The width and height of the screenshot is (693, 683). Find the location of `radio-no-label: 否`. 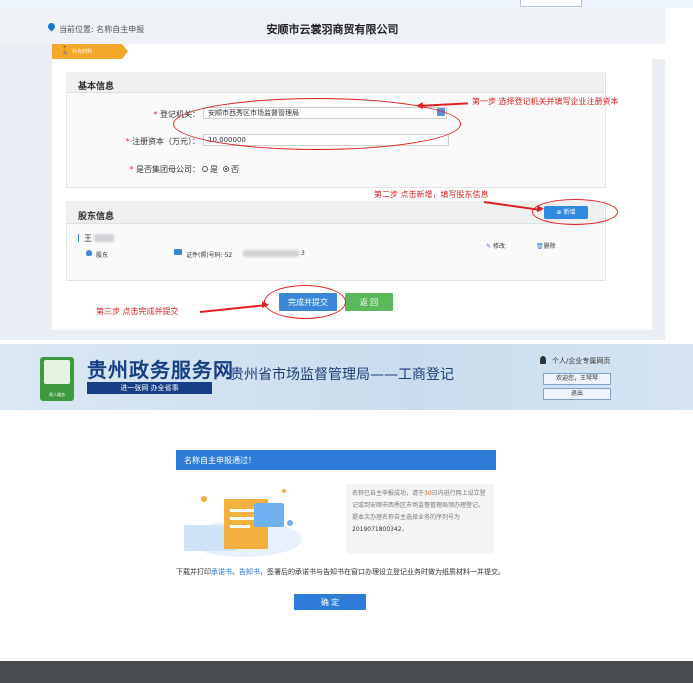

radio-no-label: 否 is located at coordinates (235, 169).